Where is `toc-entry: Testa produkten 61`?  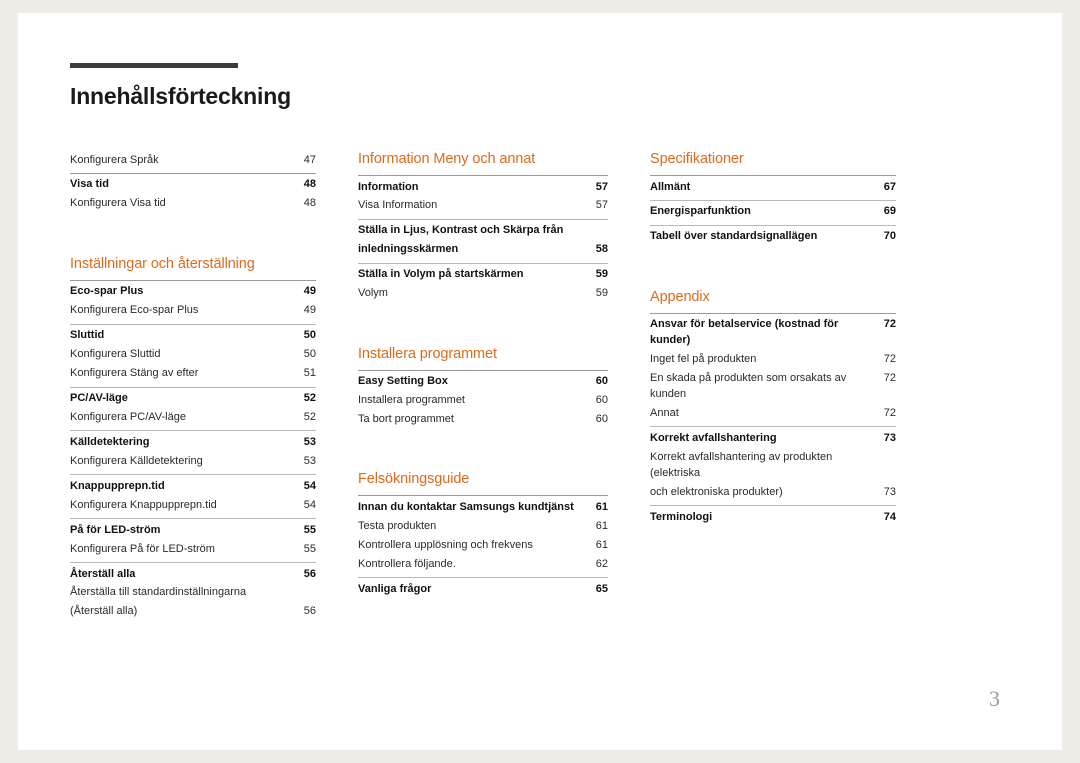
toc-entry: Testa produkten 61 is located at coordinates (483, 526).